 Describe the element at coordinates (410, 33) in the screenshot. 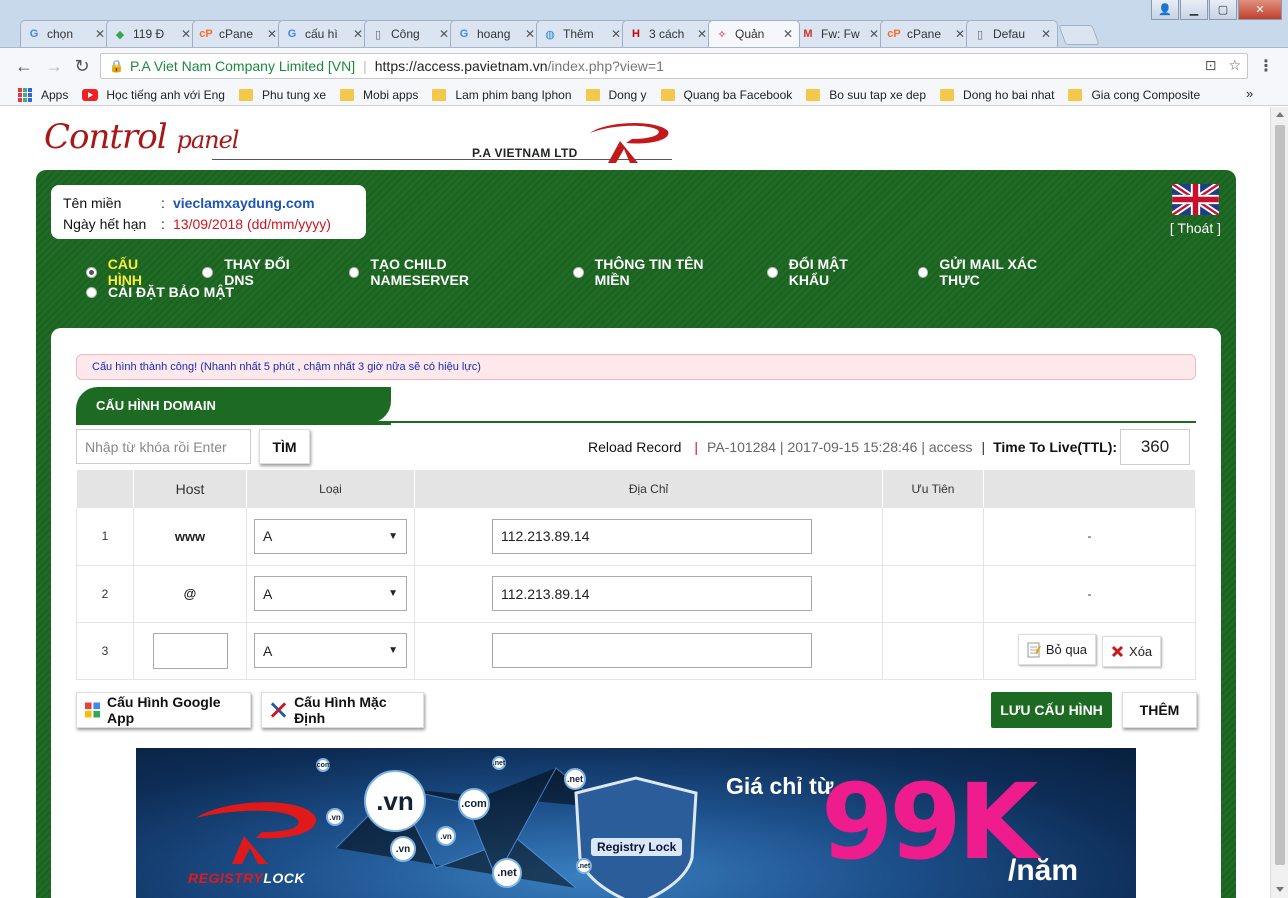

I see `browser-tab: ▯ Công ✕` at that location.